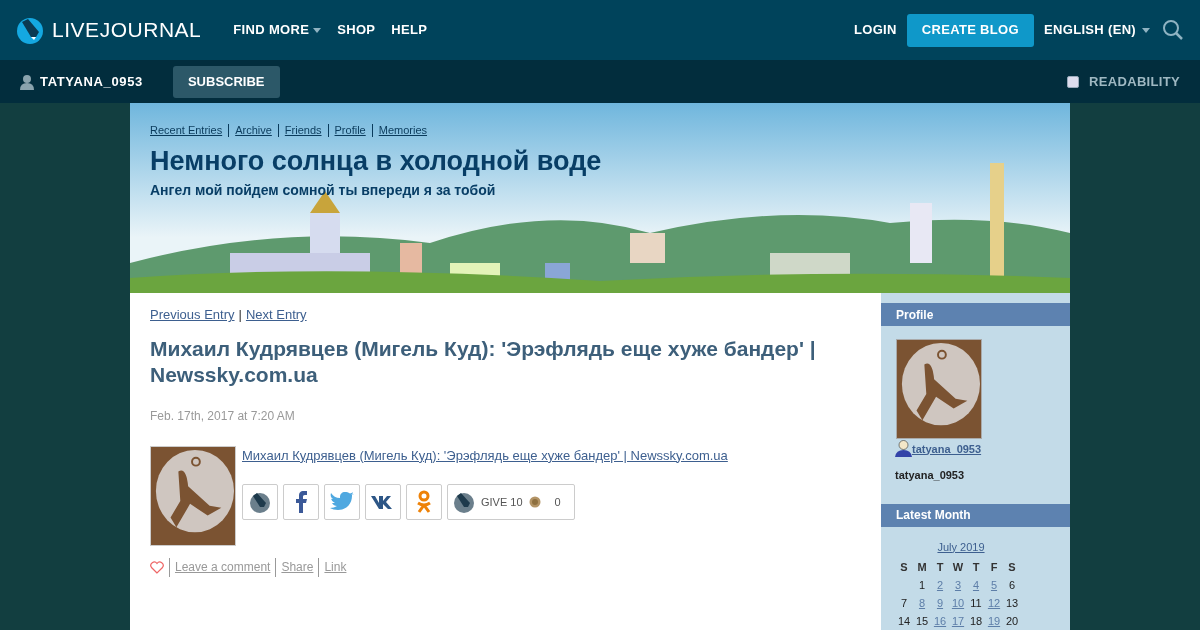 The width and height of the screenshot is (1200, 630). I want to click on weekday-label: W, so click(958, 567).